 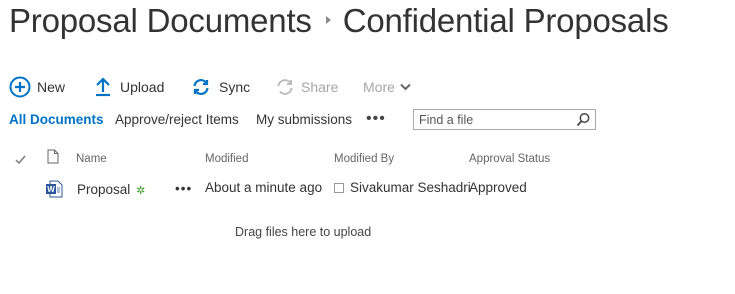 I want to click on item-menu-button: •••, so click(x=183, y=188).